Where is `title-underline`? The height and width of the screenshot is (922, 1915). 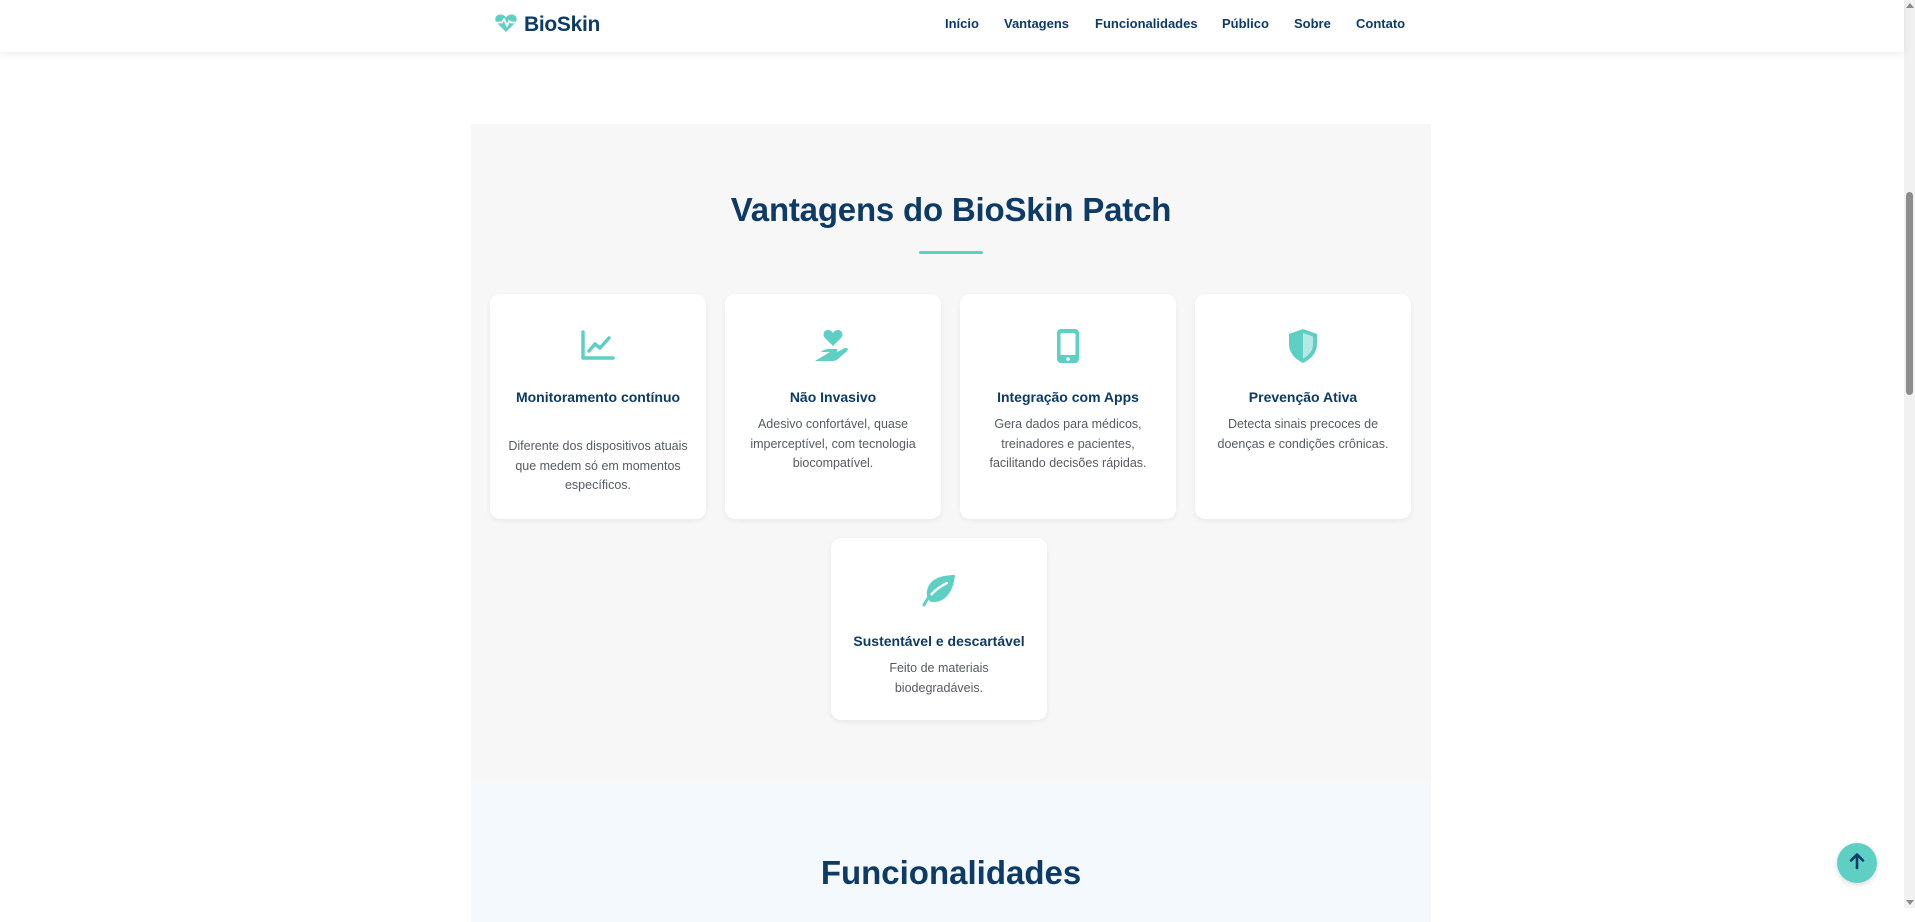 title-underline is located at coordinates (951, 252).